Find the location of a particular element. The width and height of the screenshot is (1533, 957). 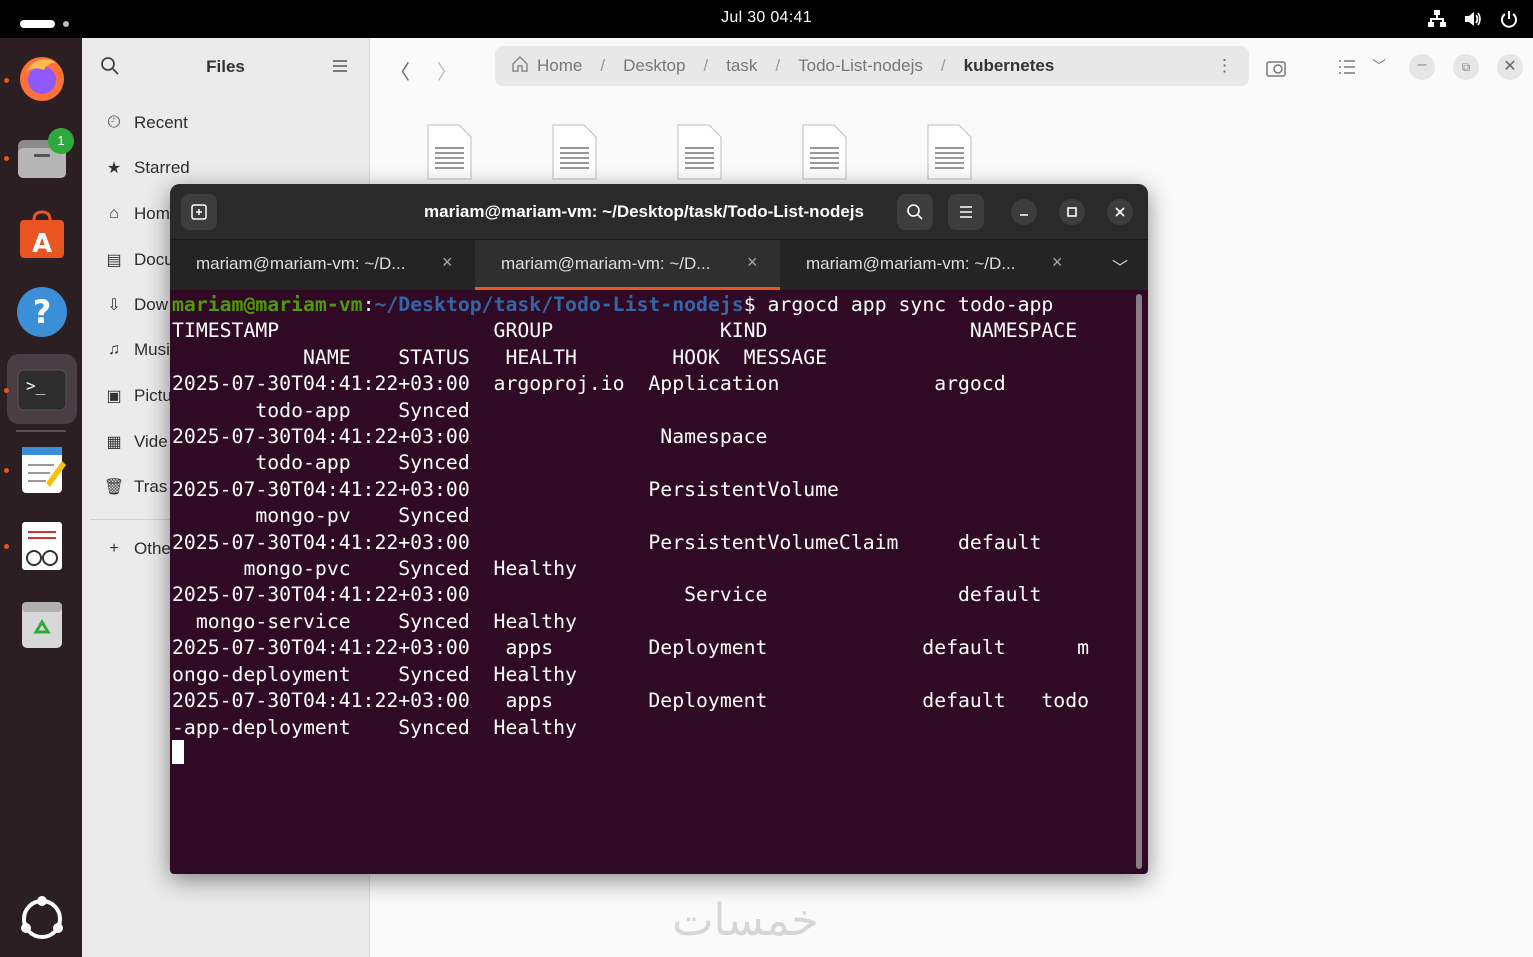

help-icon: ? is located at coordinates (42, 312).